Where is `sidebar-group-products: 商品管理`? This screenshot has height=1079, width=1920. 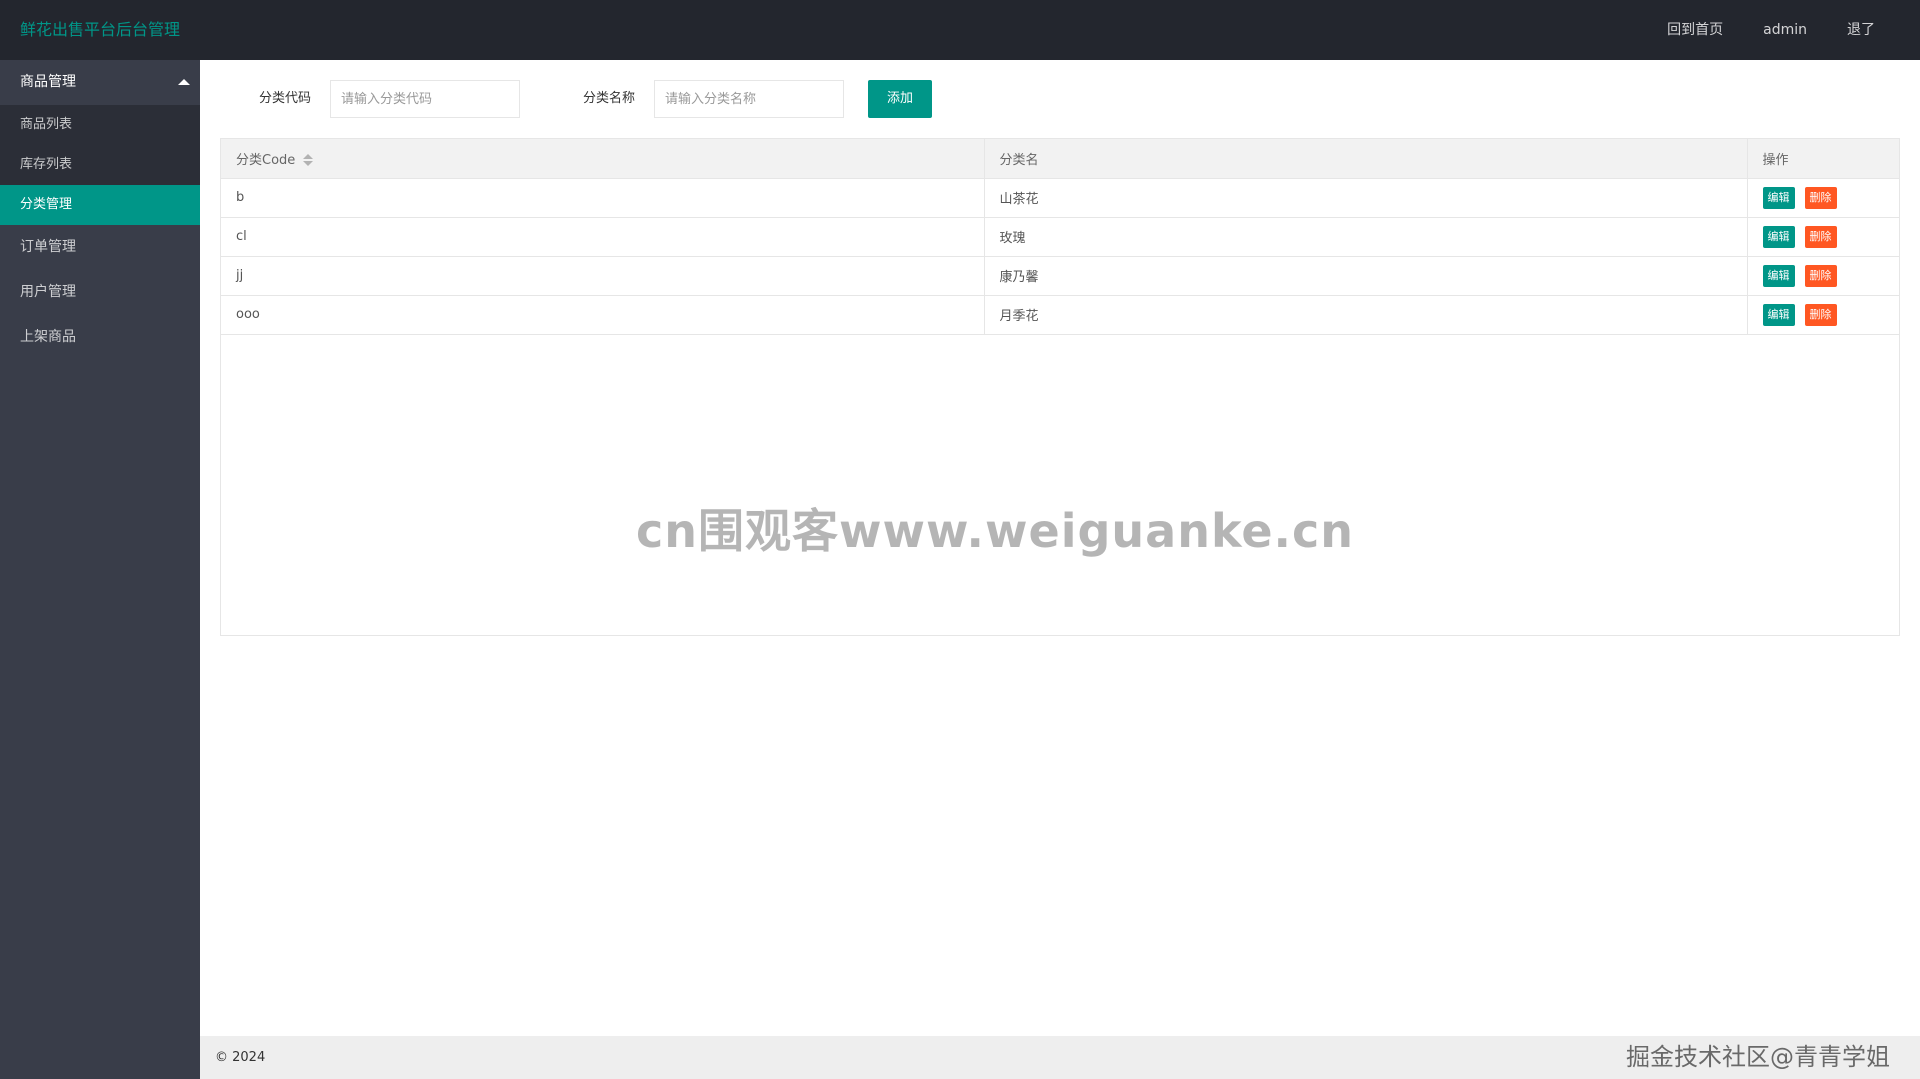
sidebar-group-products: 商品管理 is located at coordinates (100, 82).